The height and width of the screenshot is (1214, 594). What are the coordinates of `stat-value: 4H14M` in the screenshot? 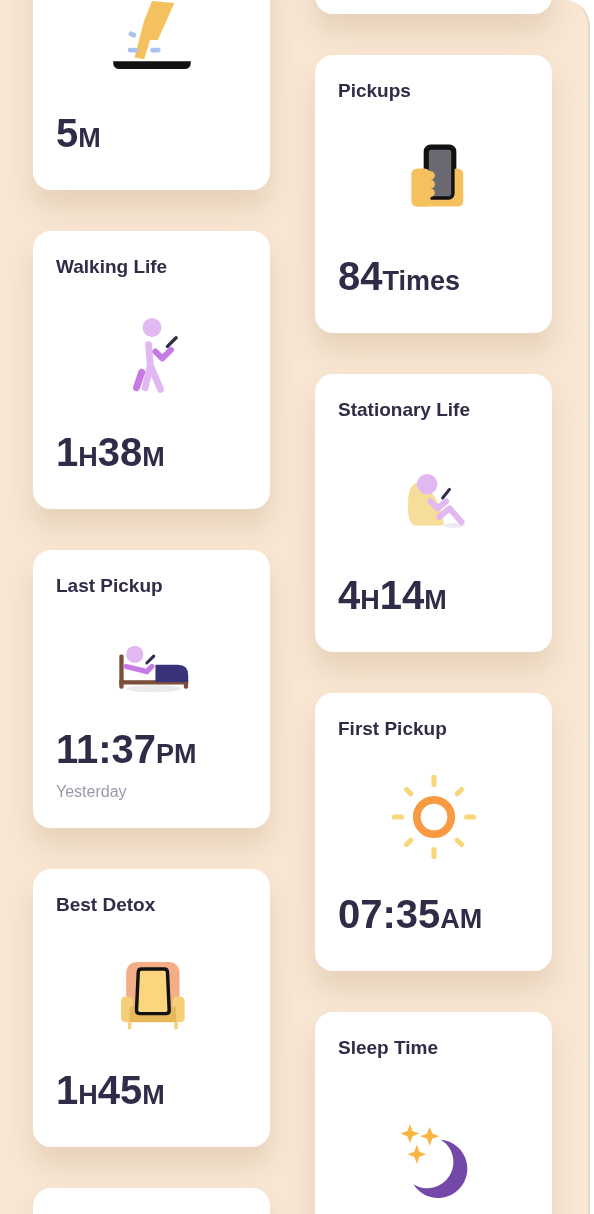 It's located at (393, 596).